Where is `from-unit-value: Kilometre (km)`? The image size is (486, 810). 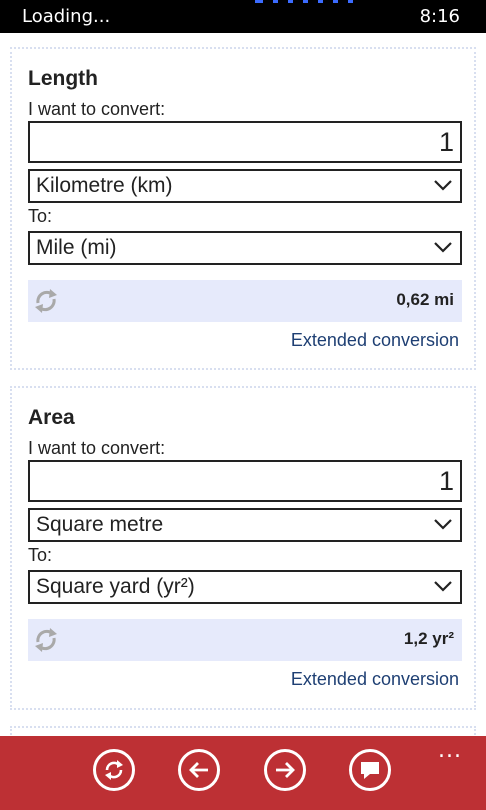 from-unit-value: Kilometre (km) is located at coordinates (104, 185).